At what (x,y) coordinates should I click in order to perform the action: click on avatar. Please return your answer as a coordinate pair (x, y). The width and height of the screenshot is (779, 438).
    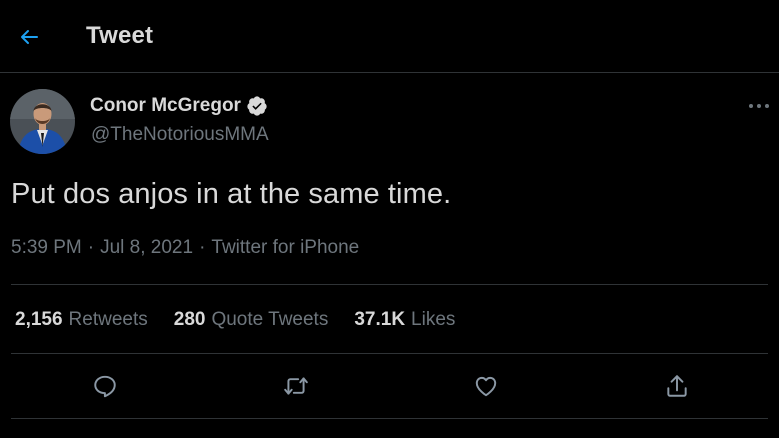
    Looking at the image, I should click on (42, 121).